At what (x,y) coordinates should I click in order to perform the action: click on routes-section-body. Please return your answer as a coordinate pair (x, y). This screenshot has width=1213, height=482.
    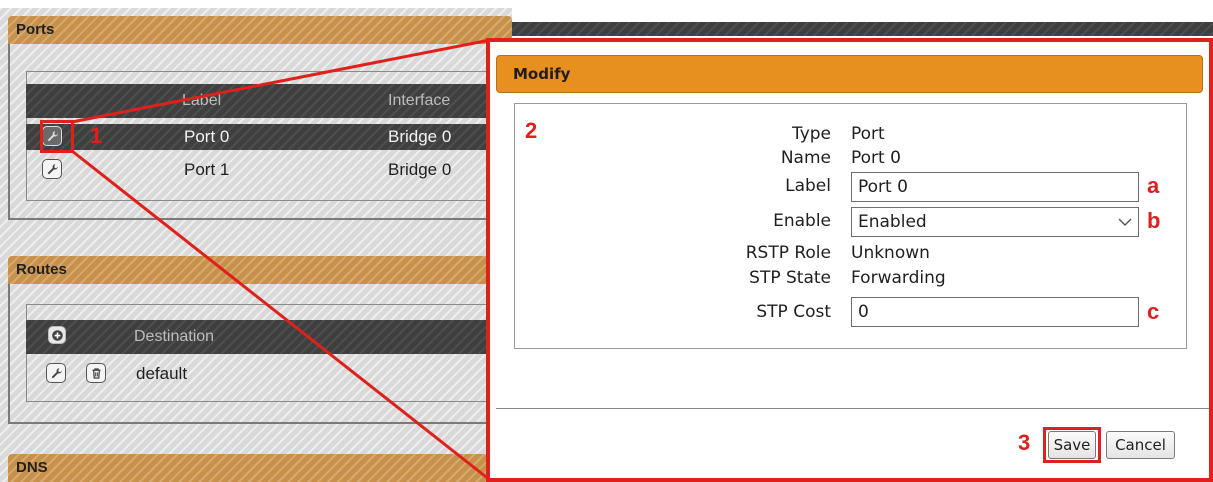
    Looking at the image, I should click on (260, 354).